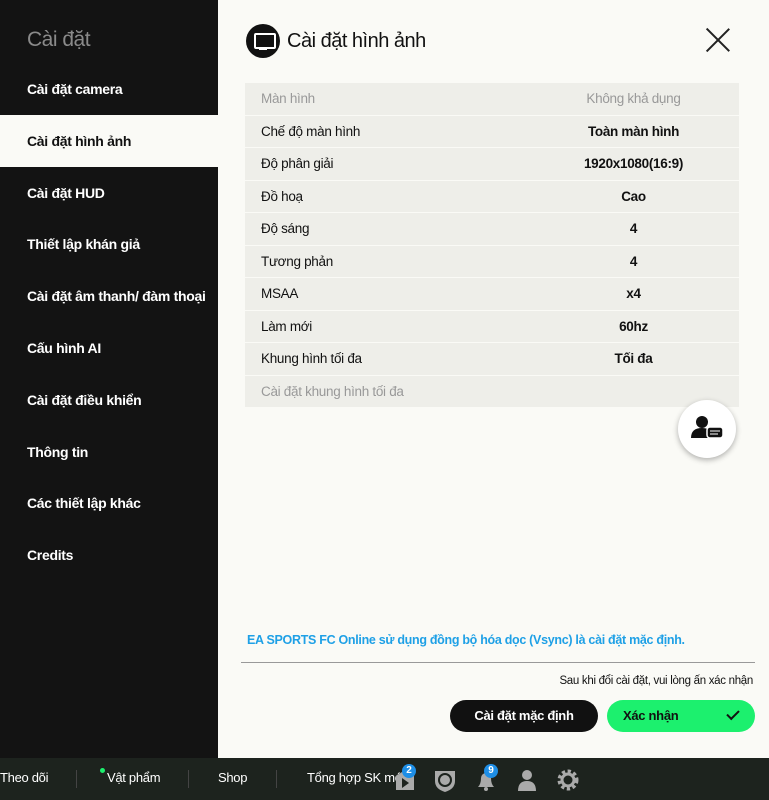 This screenshot has height=800, width=769. I want to click on setting-label: Màn hình, so click(288, 99).